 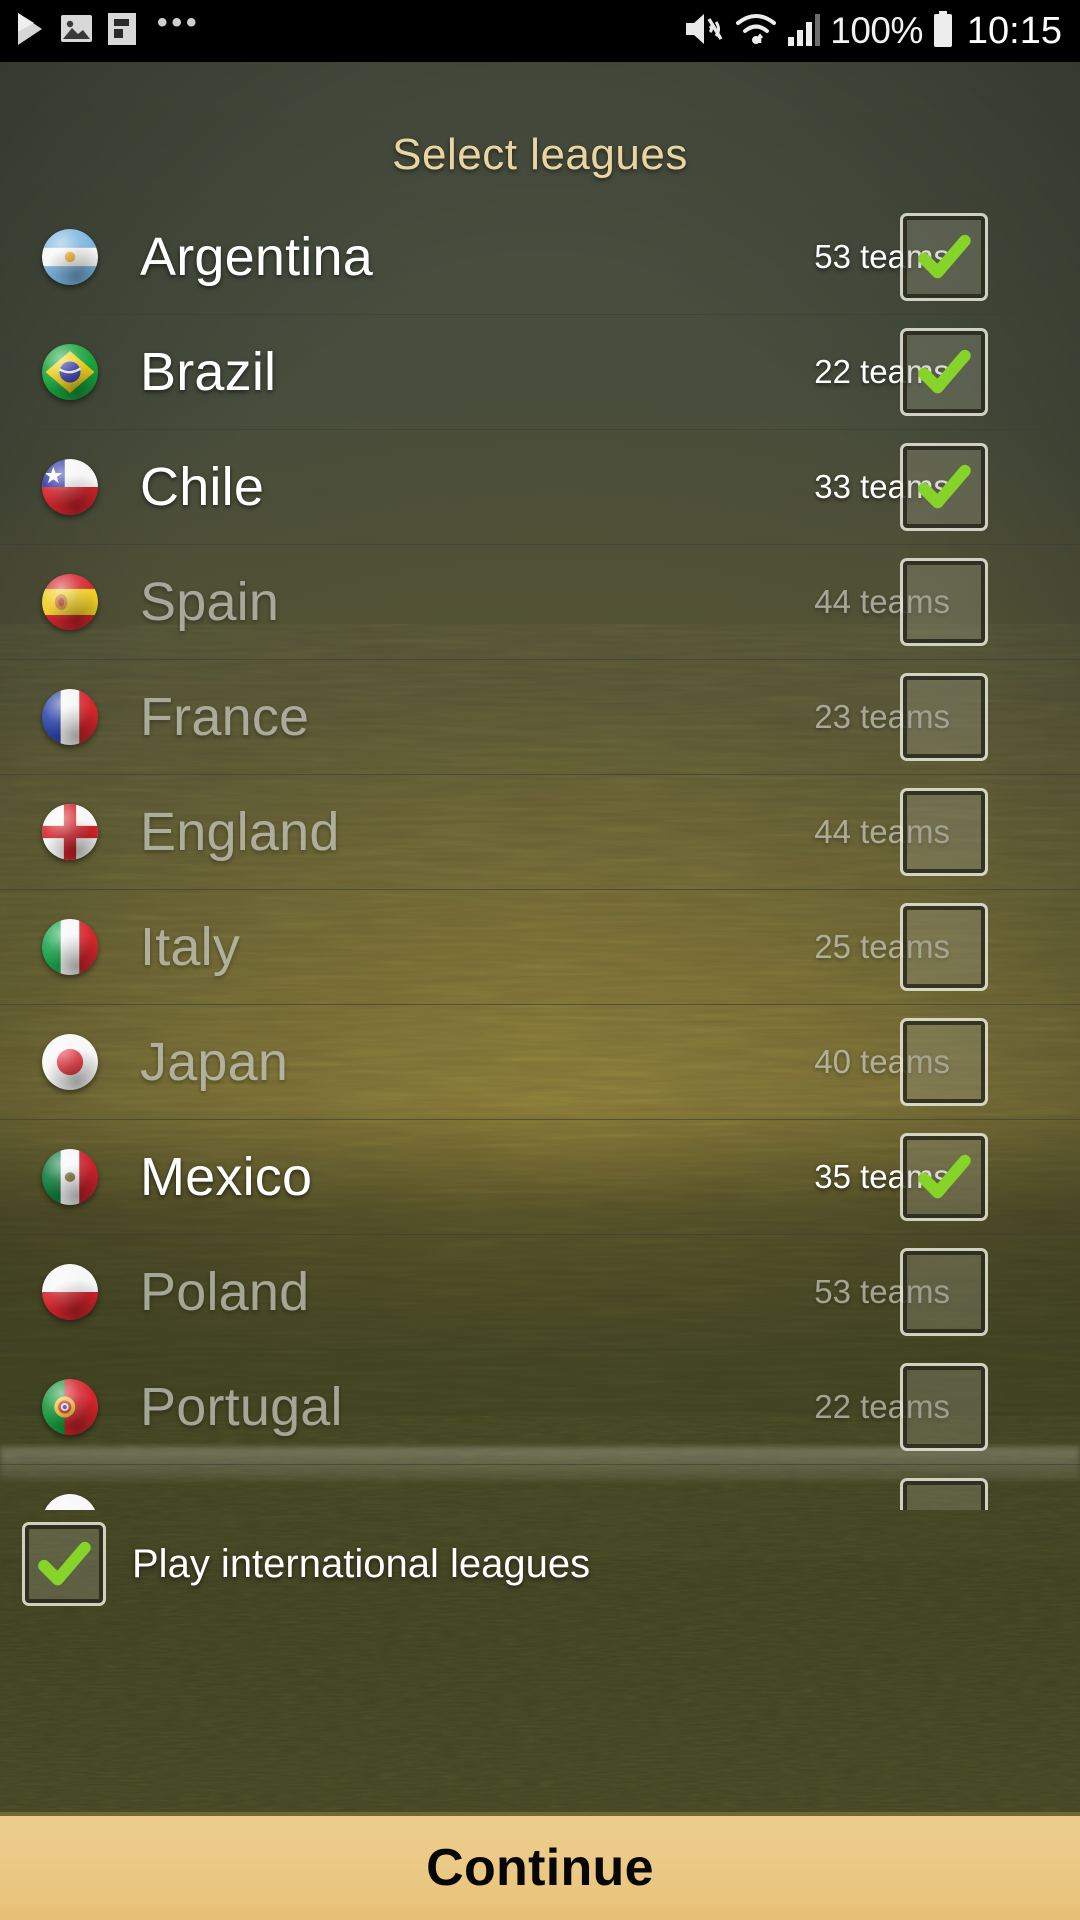 I want to click on continue-button: Continue, so click(x=540, y=1866).